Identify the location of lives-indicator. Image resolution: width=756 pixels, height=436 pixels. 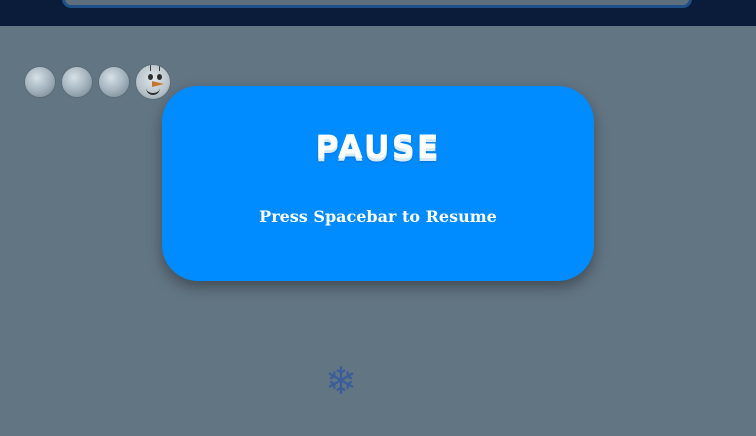
(97, 82).